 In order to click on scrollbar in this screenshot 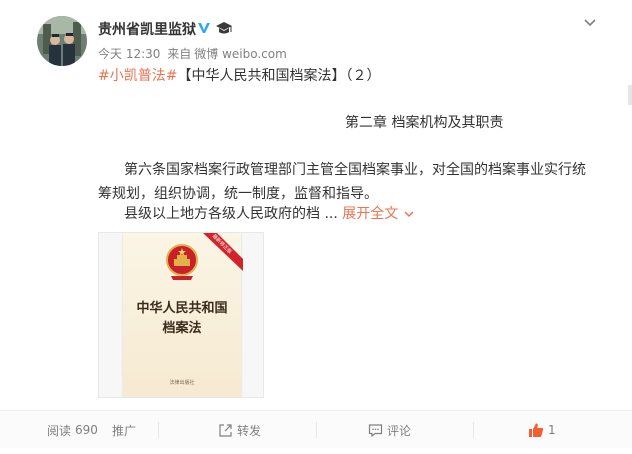, I will do `click(630, 95)`.